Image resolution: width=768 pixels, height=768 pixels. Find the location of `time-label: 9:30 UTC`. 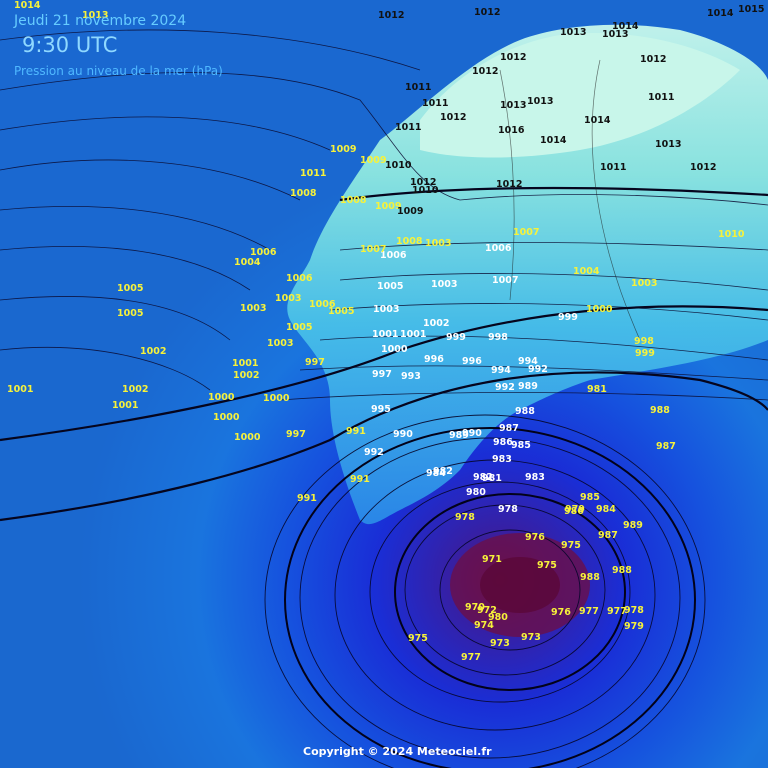

time-label: 9:30 UTC is located at coordinates (70, 45).